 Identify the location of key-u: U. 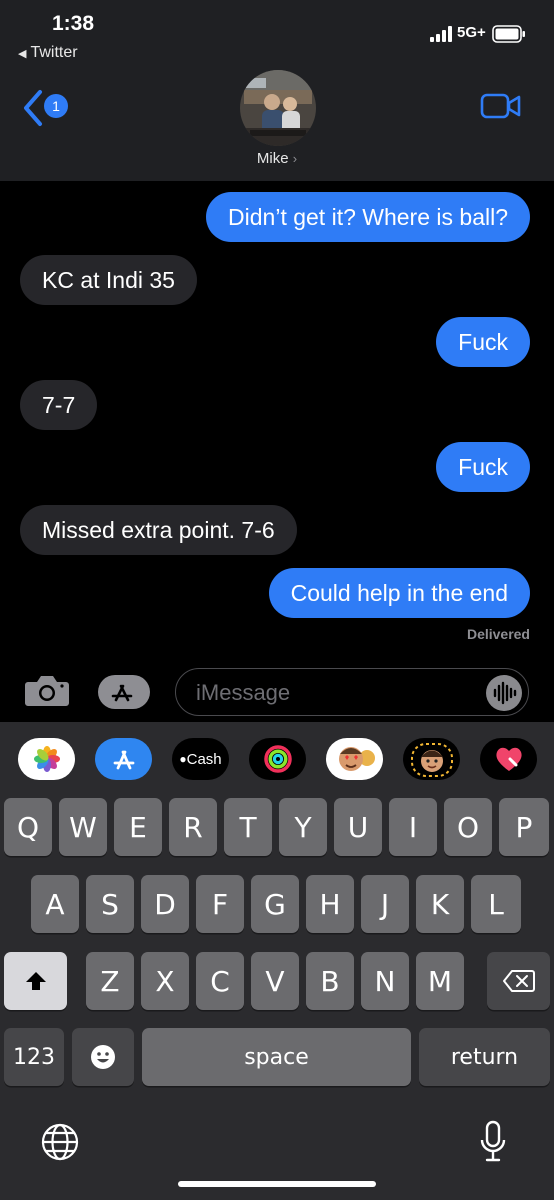
(358, 827).